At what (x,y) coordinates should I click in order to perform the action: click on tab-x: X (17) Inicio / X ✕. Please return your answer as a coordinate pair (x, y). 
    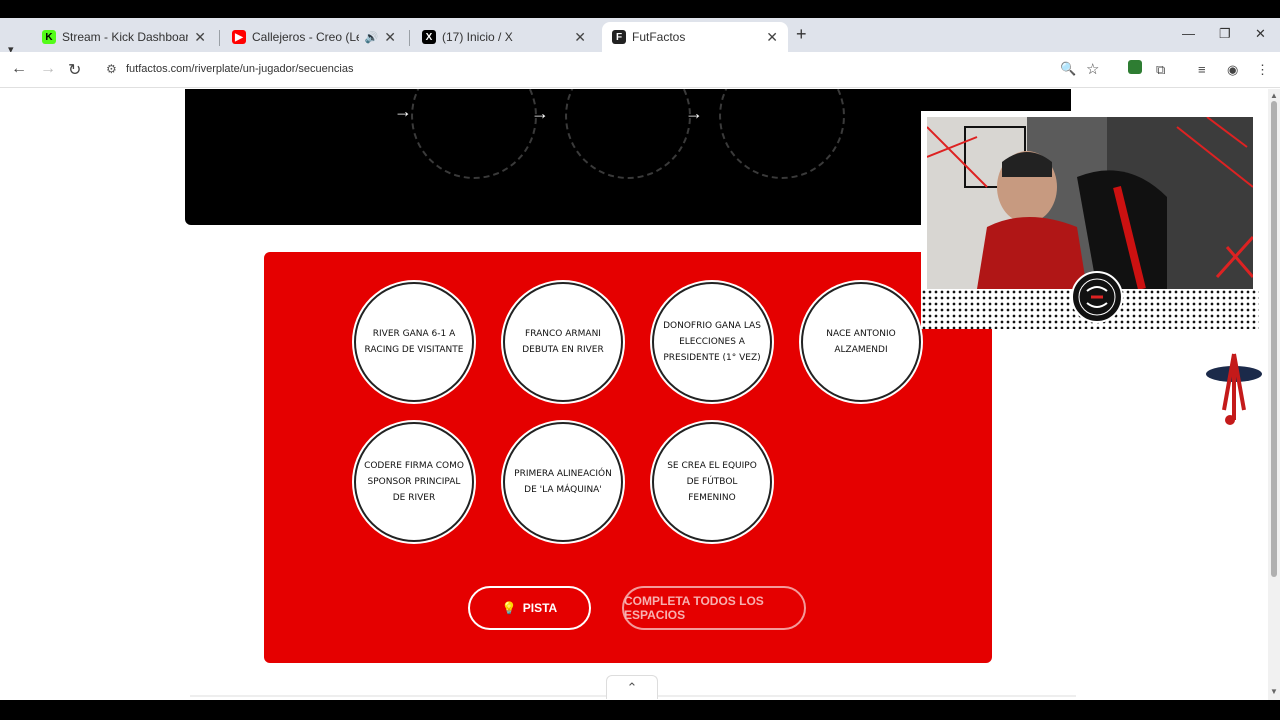
    Looking at the image, I should click on (504, 37).